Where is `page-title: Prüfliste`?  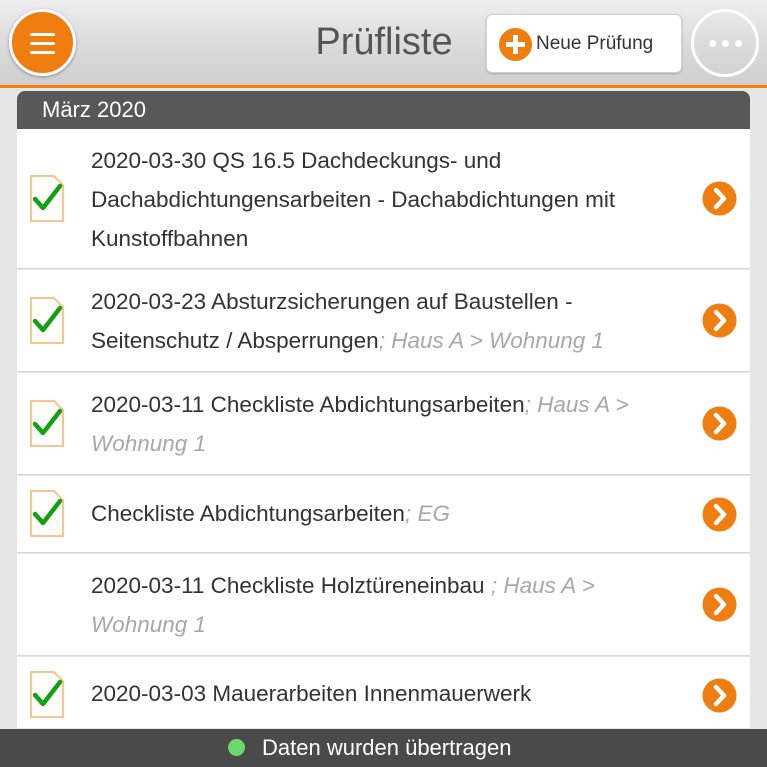
page-title: Prüfliste is located at coordinates (384, 42).